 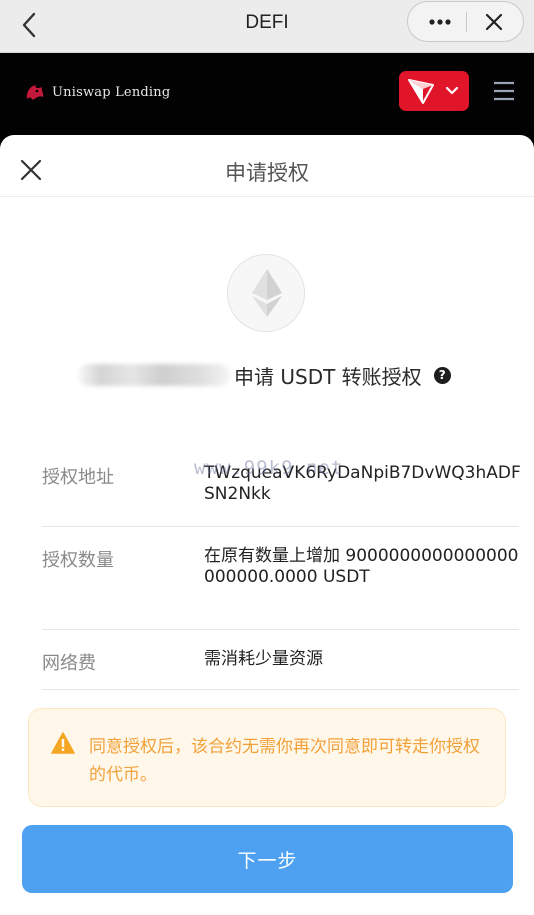 I want to click on row-value: 需消耗少量资源, so click(x=263, y=659).